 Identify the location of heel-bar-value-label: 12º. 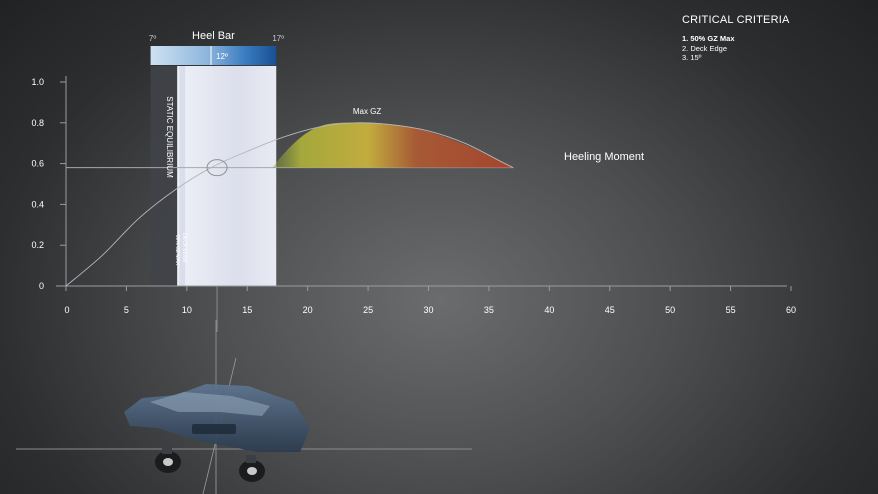
(222, 56).